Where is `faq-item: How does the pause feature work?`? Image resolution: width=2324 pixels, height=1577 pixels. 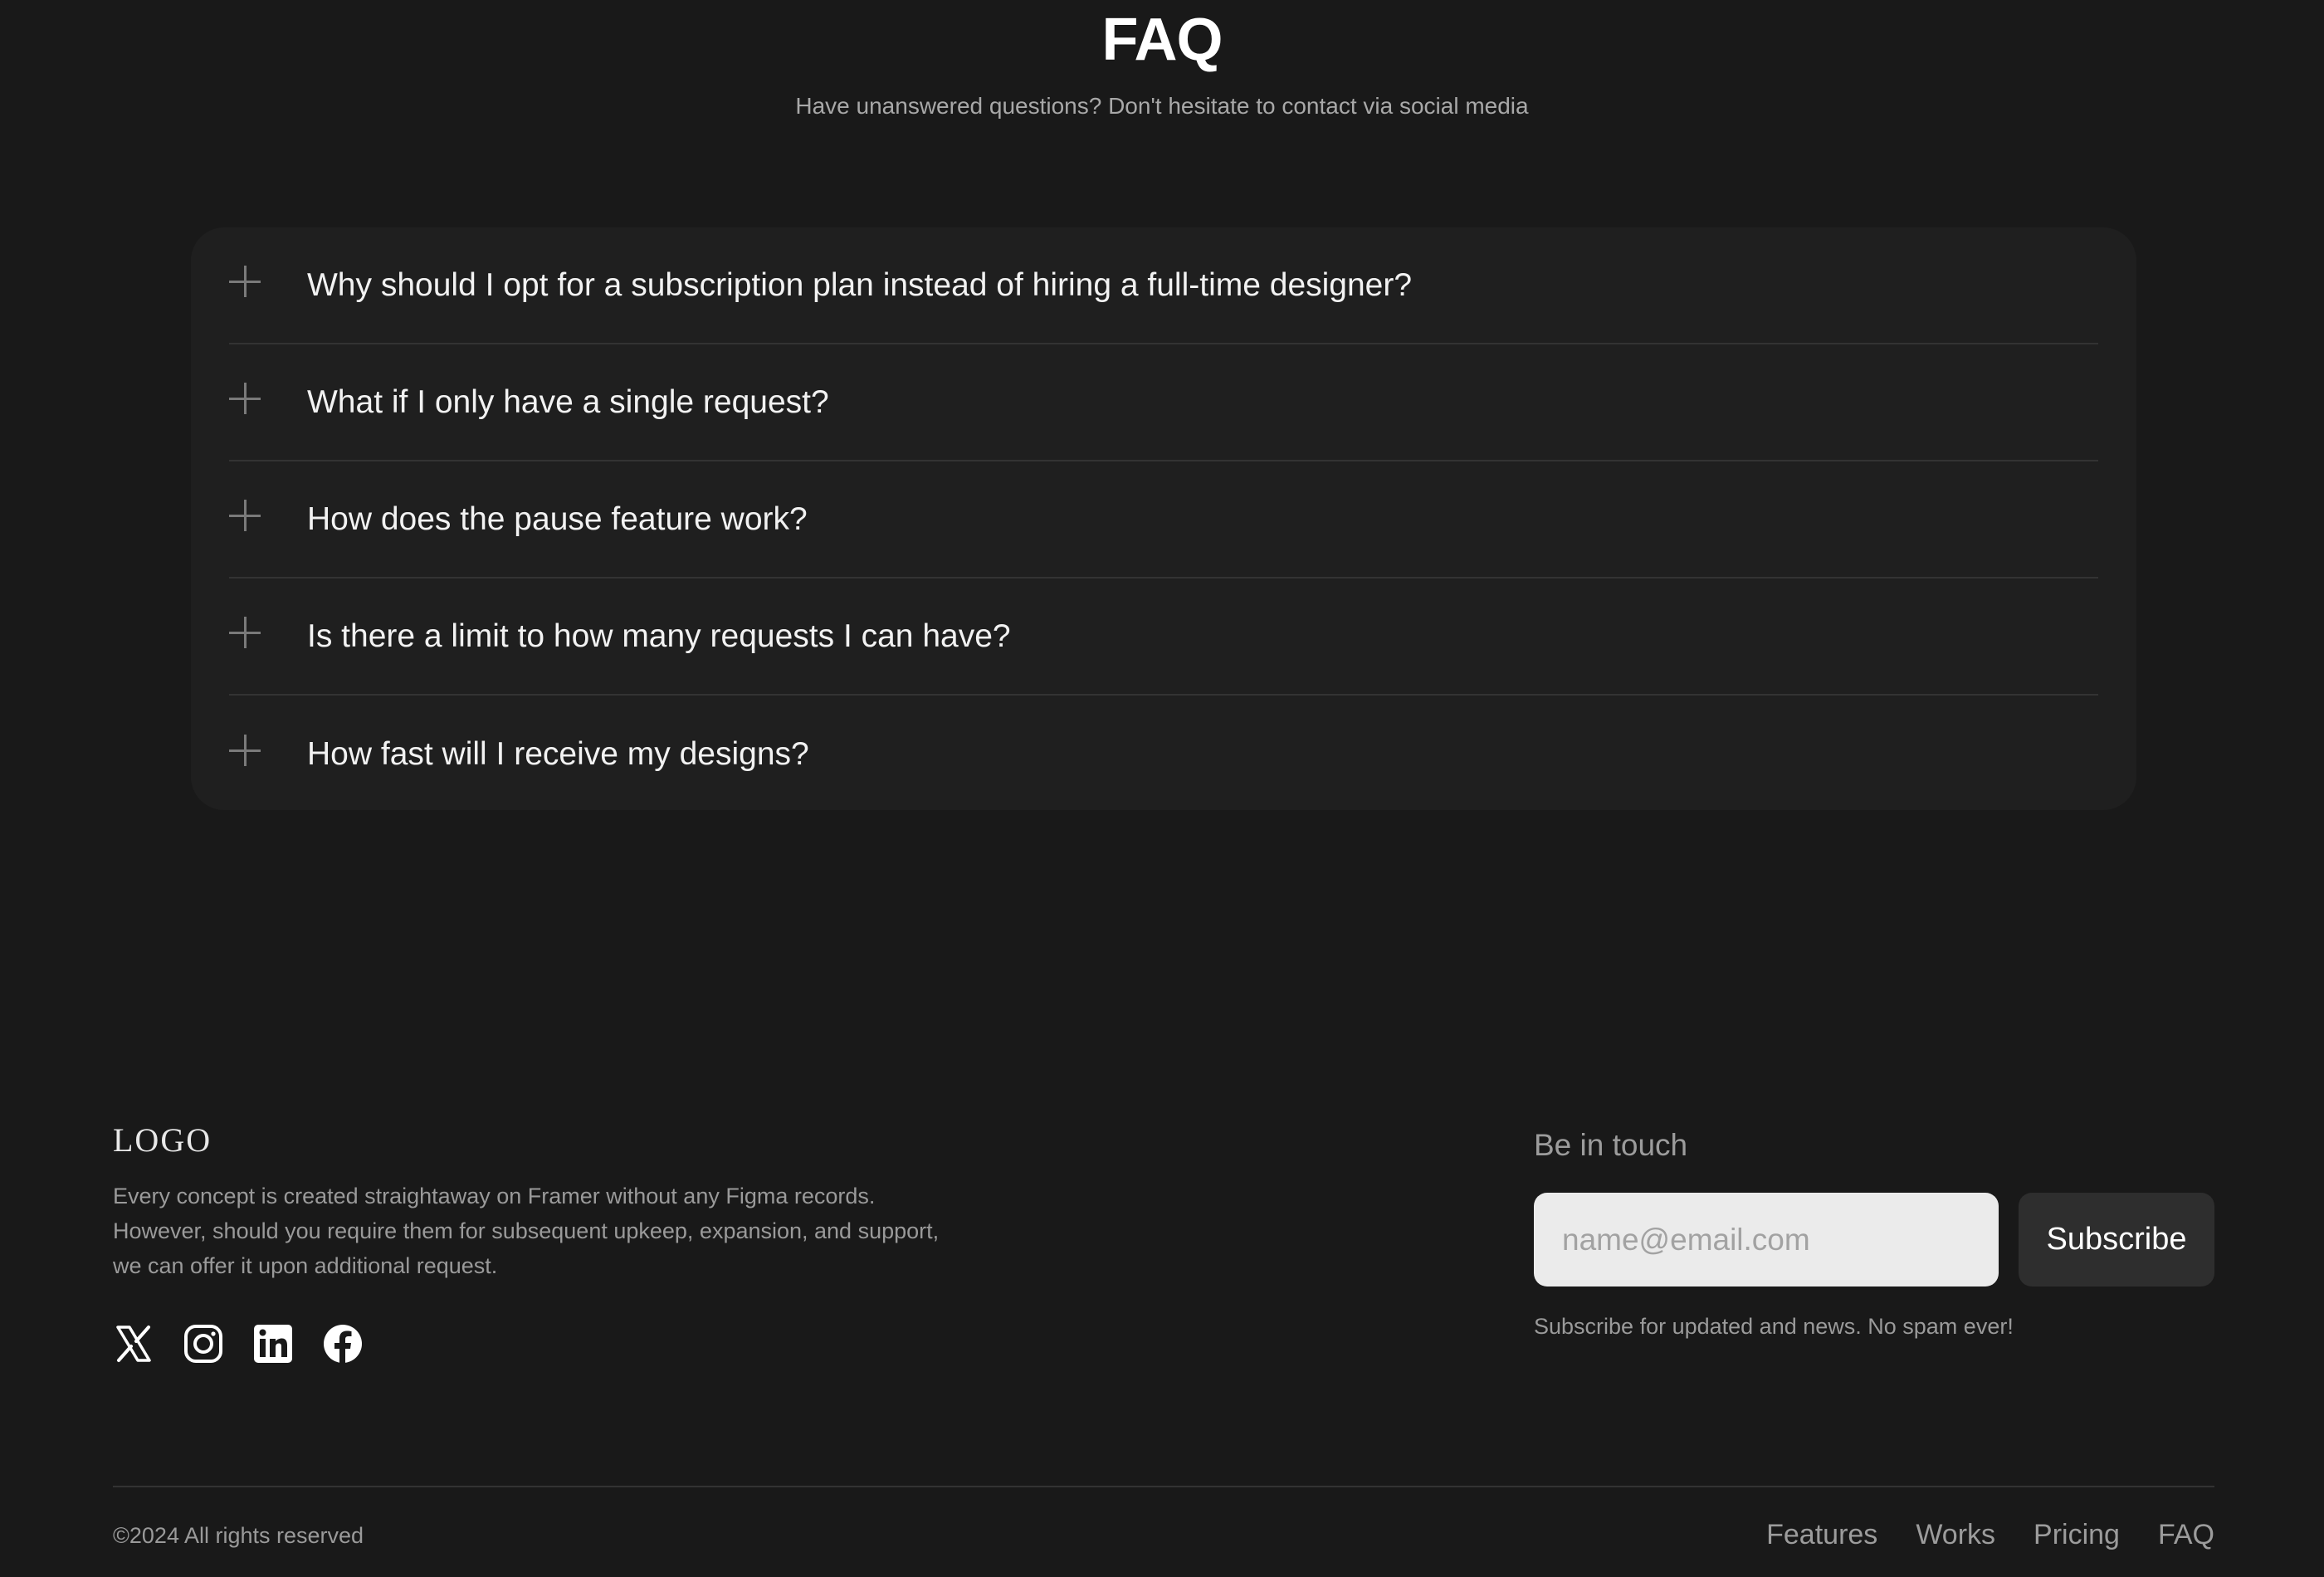
faq-item: How does the pause feature work? is located at coordinates (1163, 520).